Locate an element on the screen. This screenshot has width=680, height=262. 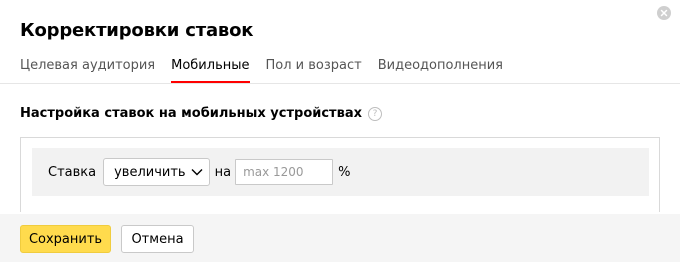
question-circle-icon: ? is located at coordinates (374, 113).